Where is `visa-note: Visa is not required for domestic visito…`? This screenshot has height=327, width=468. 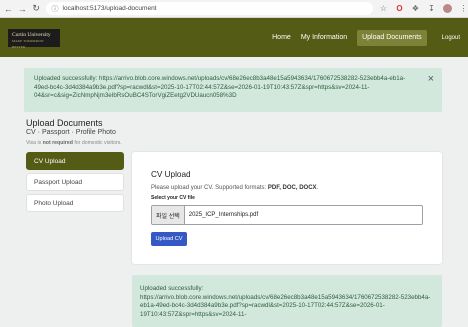 visa-note: Visa is not required for domestic visito… is located at coordinates (74, 143).